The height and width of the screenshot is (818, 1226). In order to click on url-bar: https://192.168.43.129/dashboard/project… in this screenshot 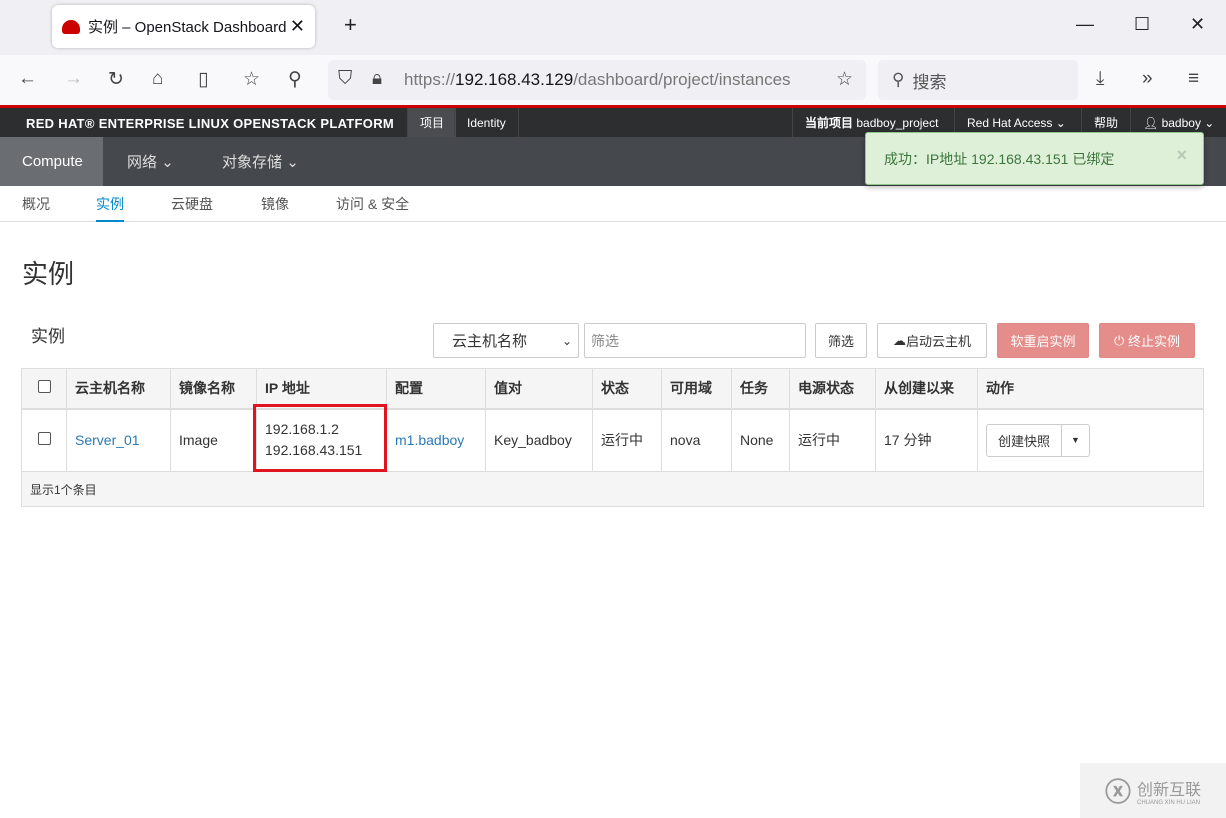, I will do `click(597, 80)`.